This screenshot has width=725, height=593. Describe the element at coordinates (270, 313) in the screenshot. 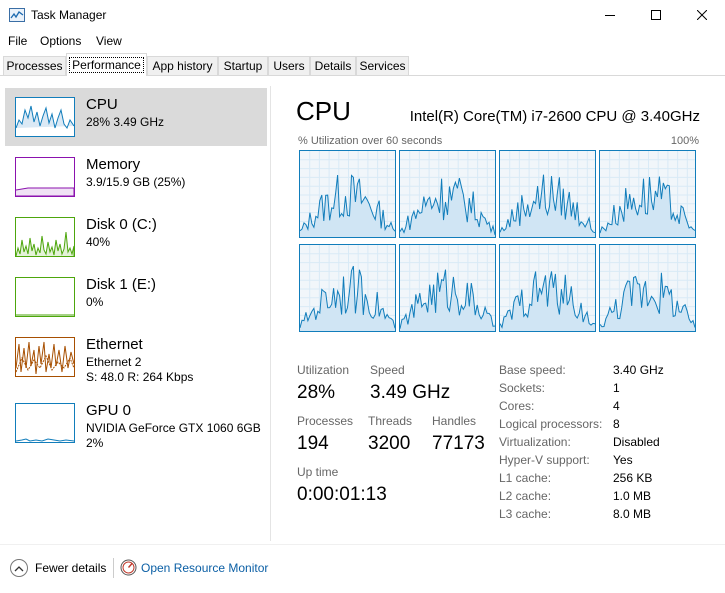

I see `panel-divider` at that location.